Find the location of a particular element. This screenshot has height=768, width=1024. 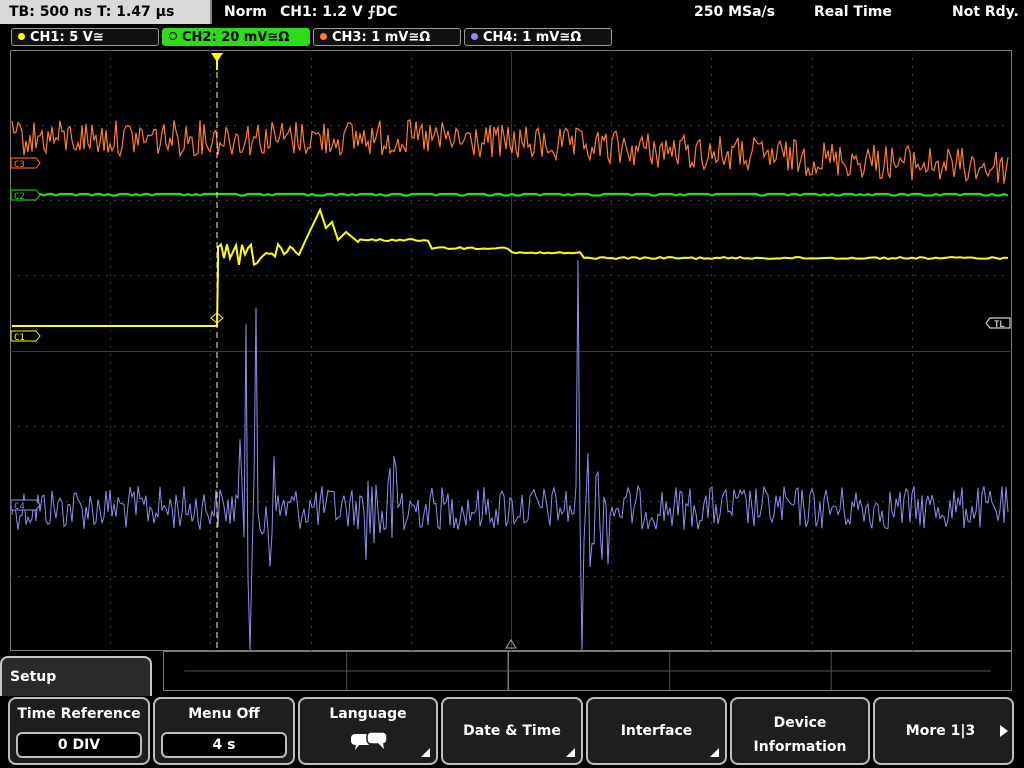

channel-3-label: CH3: 1 mV≅Ω is located at coordinates (381, 37).